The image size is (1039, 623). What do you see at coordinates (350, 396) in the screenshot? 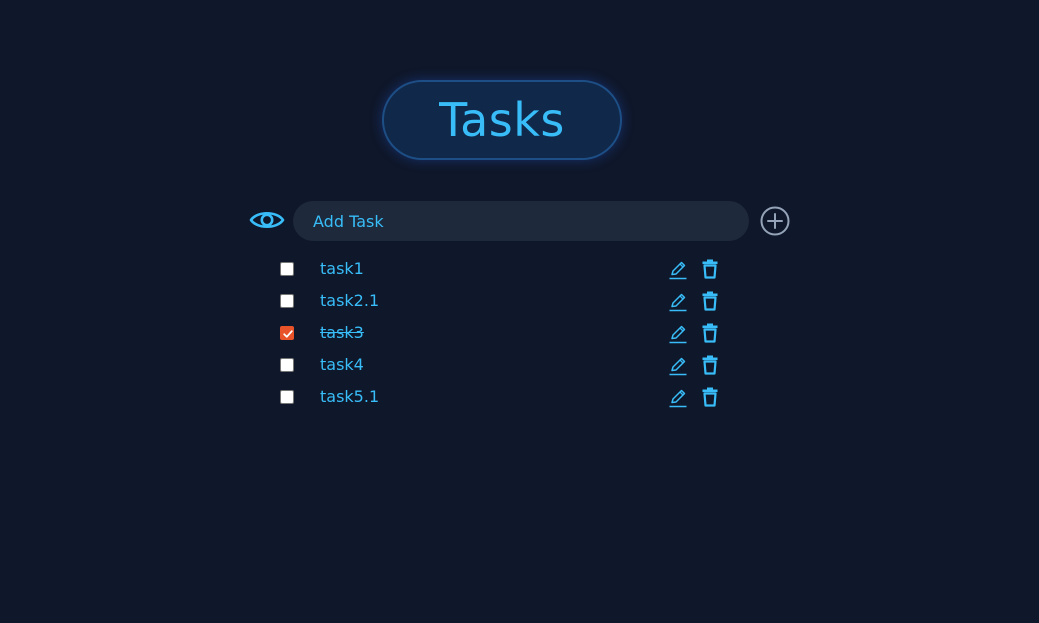
I see `task-label: task5.1` at bounding box center [350, 396].